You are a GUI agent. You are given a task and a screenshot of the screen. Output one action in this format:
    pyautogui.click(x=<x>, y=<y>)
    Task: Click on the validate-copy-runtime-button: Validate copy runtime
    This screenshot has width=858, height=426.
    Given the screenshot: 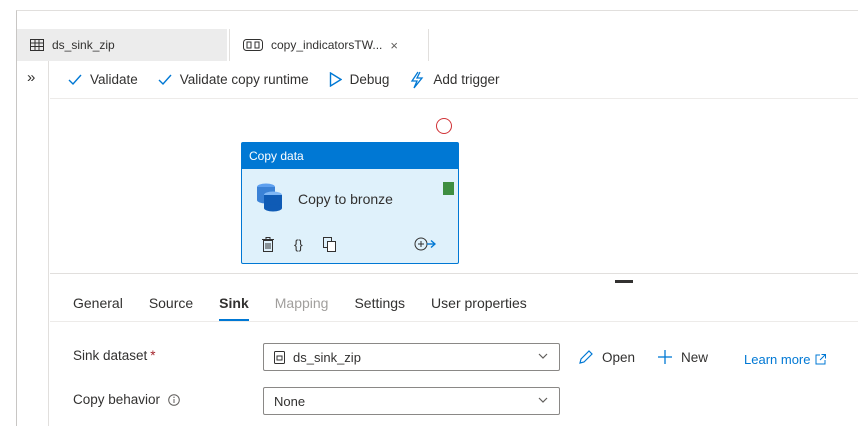 What is the action you would take?
    pyautogui.click(x=233, y=79)
    